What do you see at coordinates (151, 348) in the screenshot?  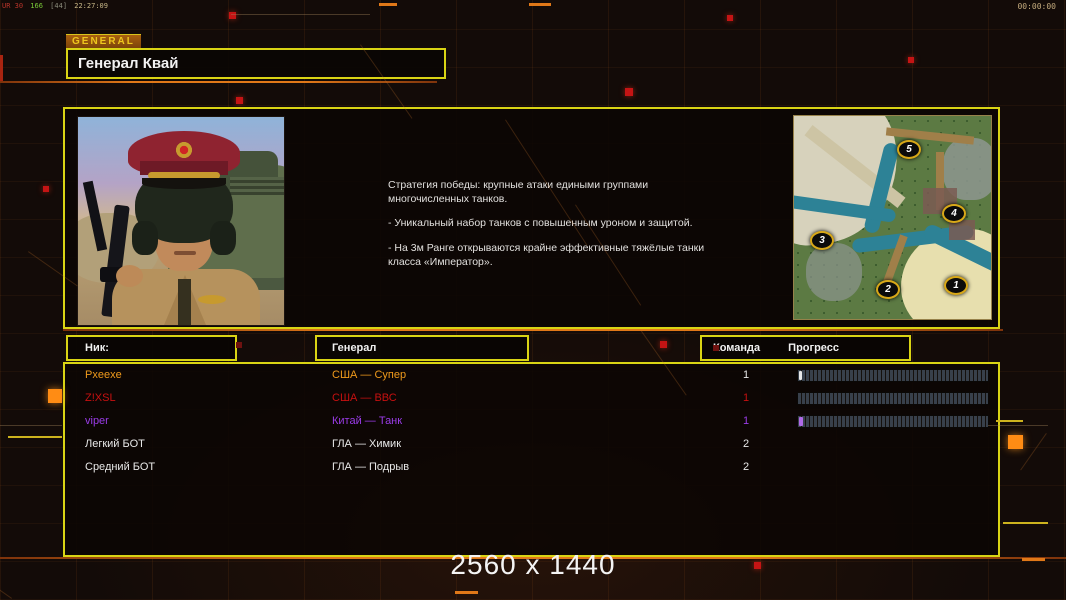 I see `column-header-nick: Ник:` at bounding box center [151, 348].